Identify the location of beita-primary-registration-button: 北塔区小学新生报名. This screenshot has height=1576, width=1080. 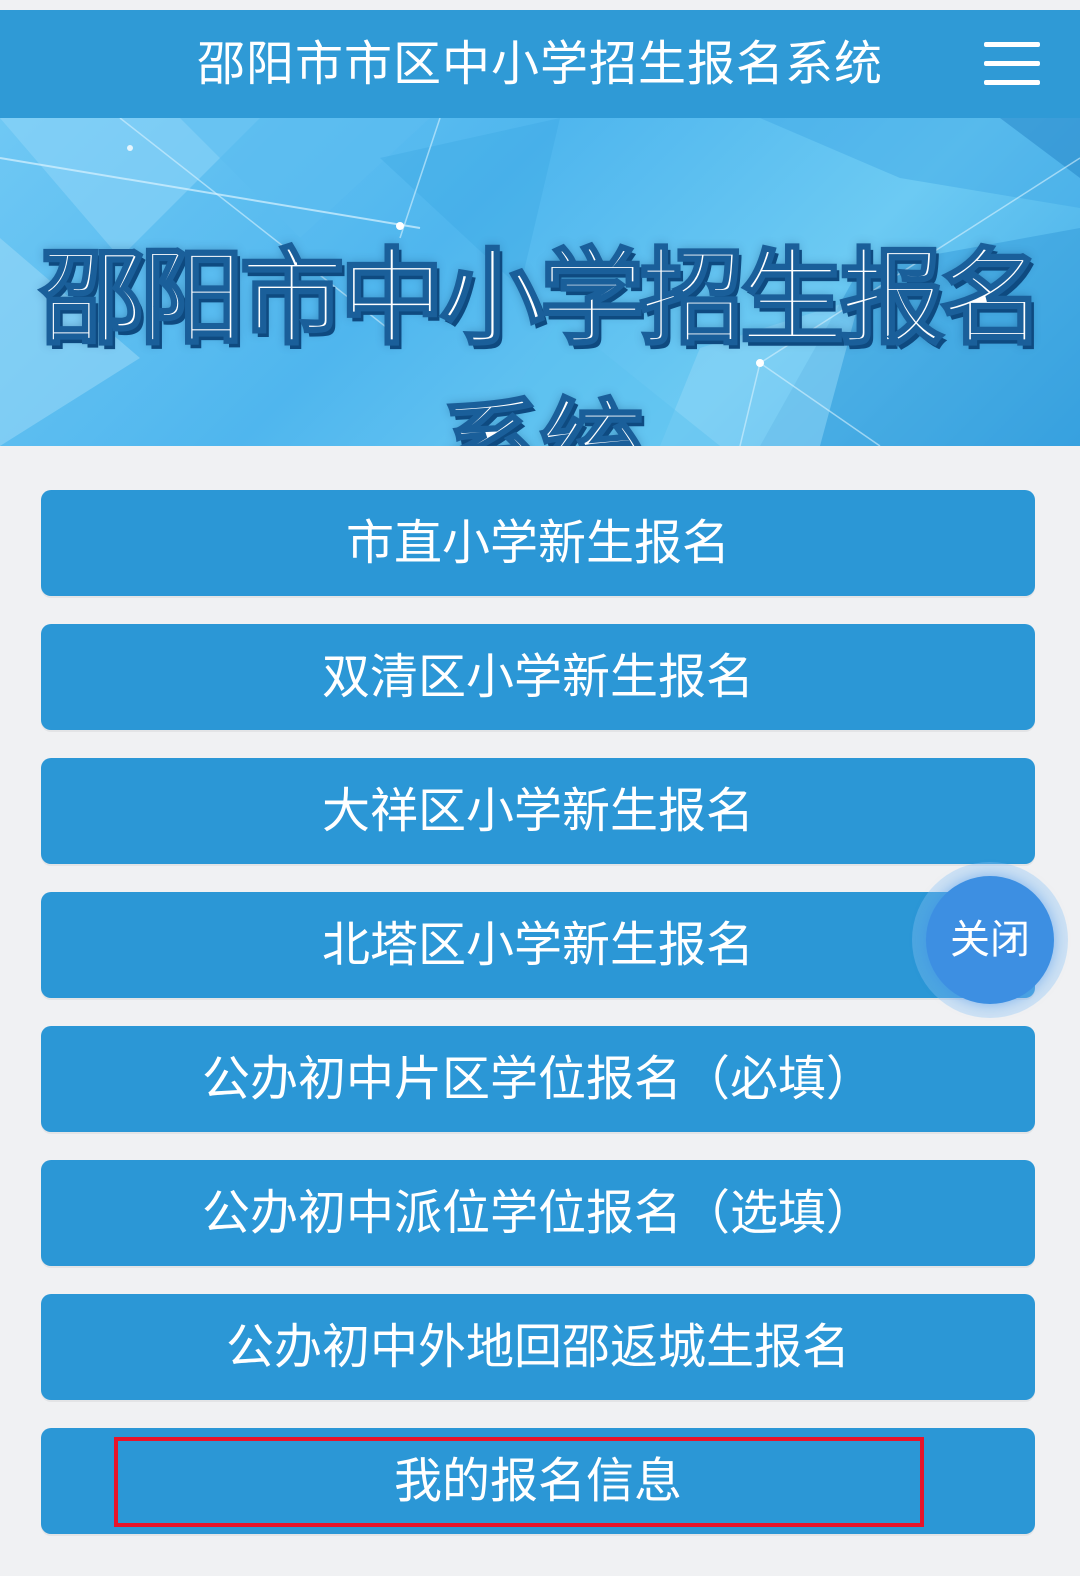
(538, 945).